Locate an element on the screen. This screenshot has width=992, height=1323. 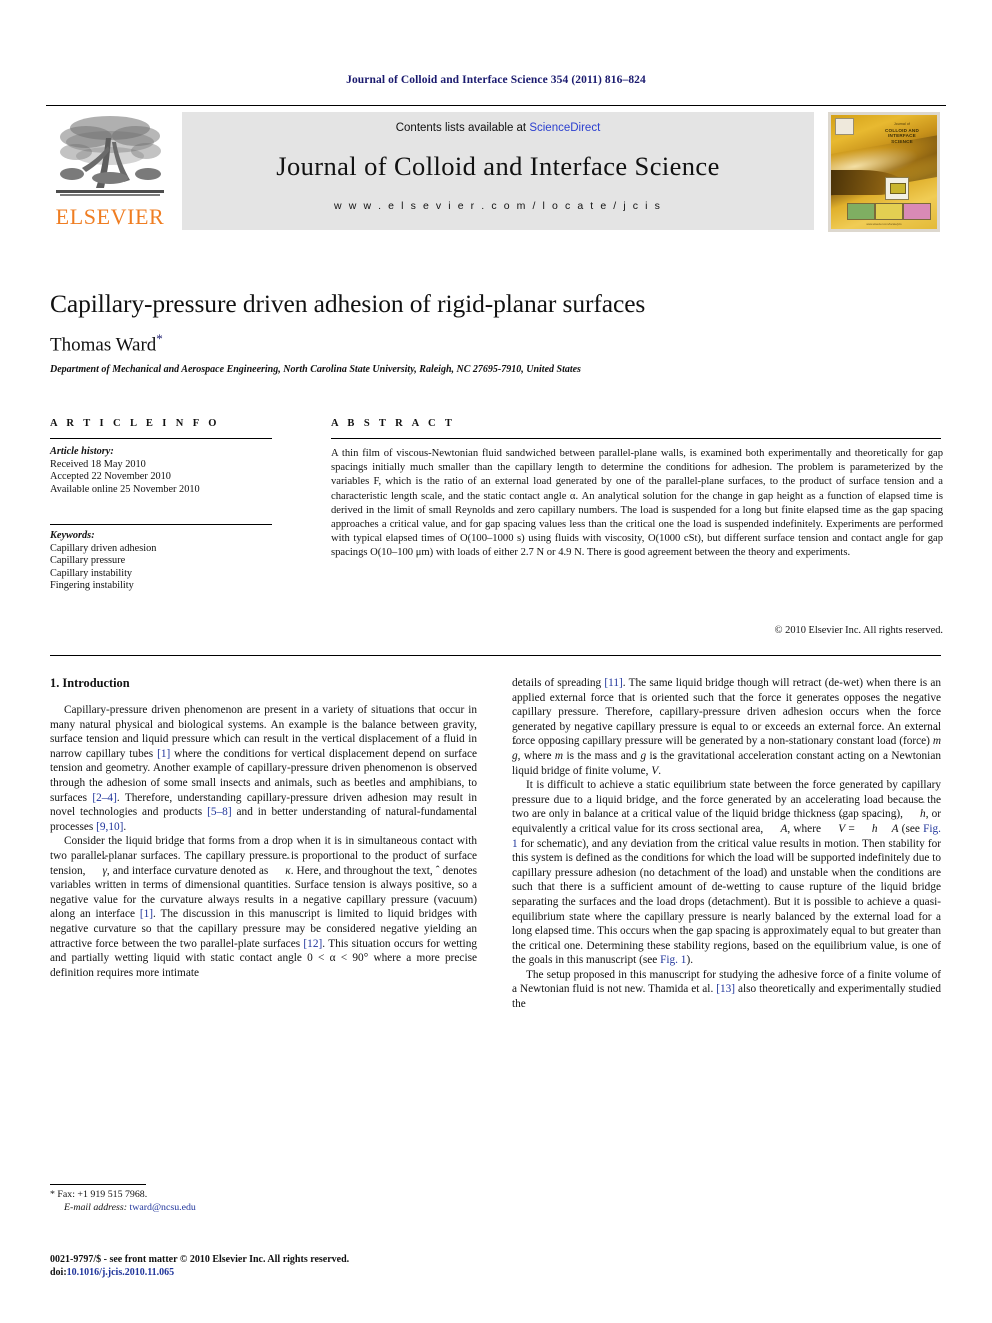
citation-link: [5–8] is located at coordinates (219, 812).